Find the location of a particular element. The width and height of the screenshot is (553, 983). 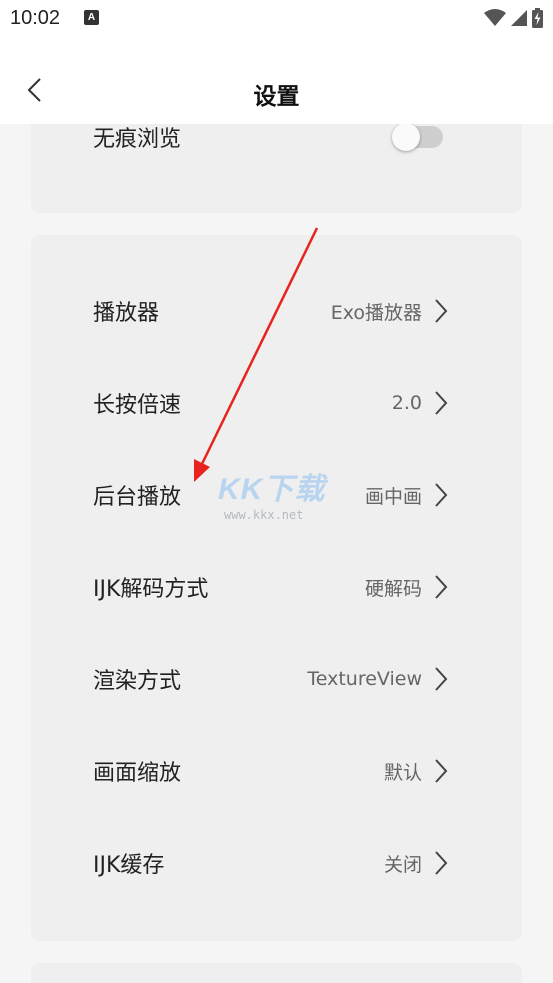

setting-row-background-play: 后台播放 画中画 is located at coordinates (276, 495).